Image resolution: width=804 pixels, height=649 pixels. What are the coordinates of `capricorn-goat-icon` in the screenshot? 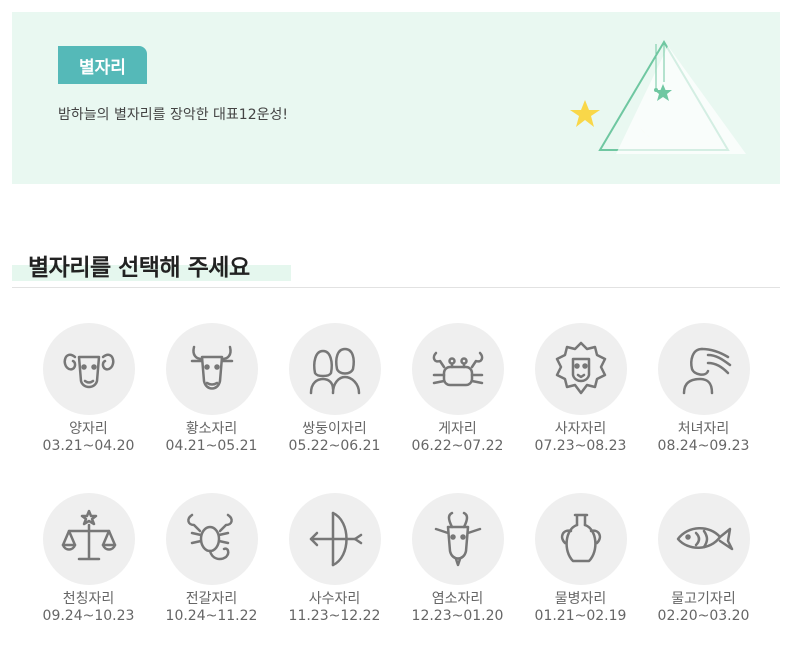 It's located at (457, 539).